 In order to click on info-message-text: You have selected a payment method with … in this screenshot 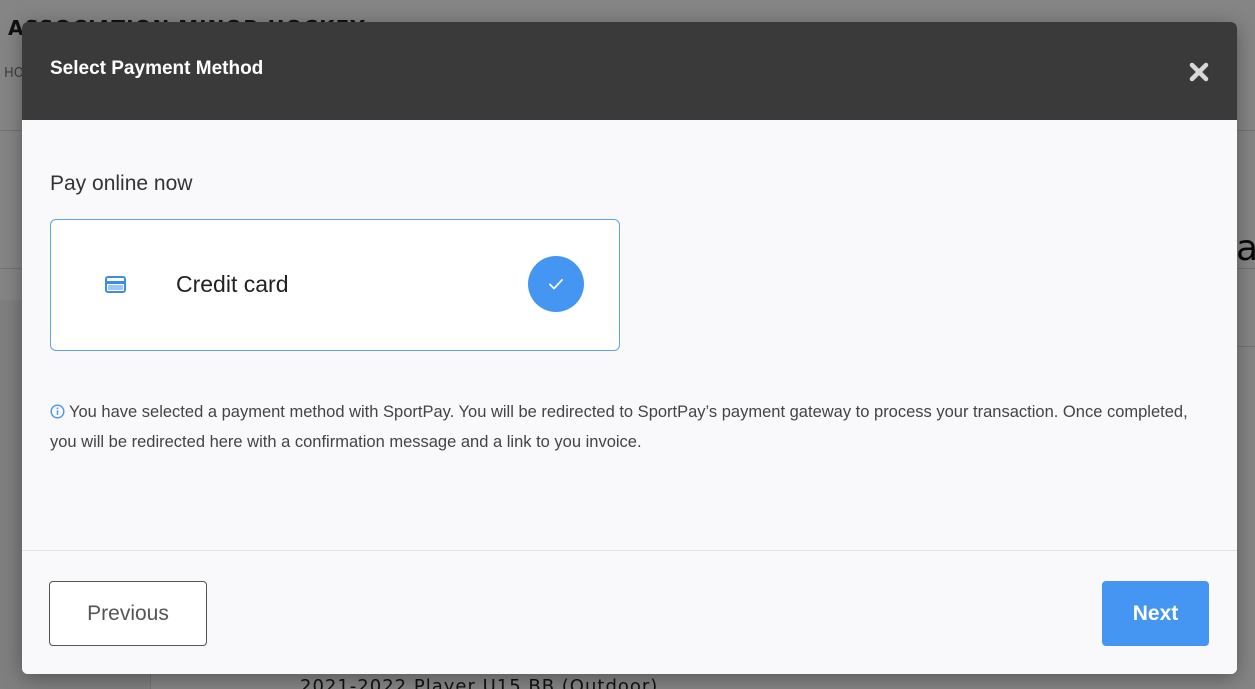, I will do `click(619, 427)`.